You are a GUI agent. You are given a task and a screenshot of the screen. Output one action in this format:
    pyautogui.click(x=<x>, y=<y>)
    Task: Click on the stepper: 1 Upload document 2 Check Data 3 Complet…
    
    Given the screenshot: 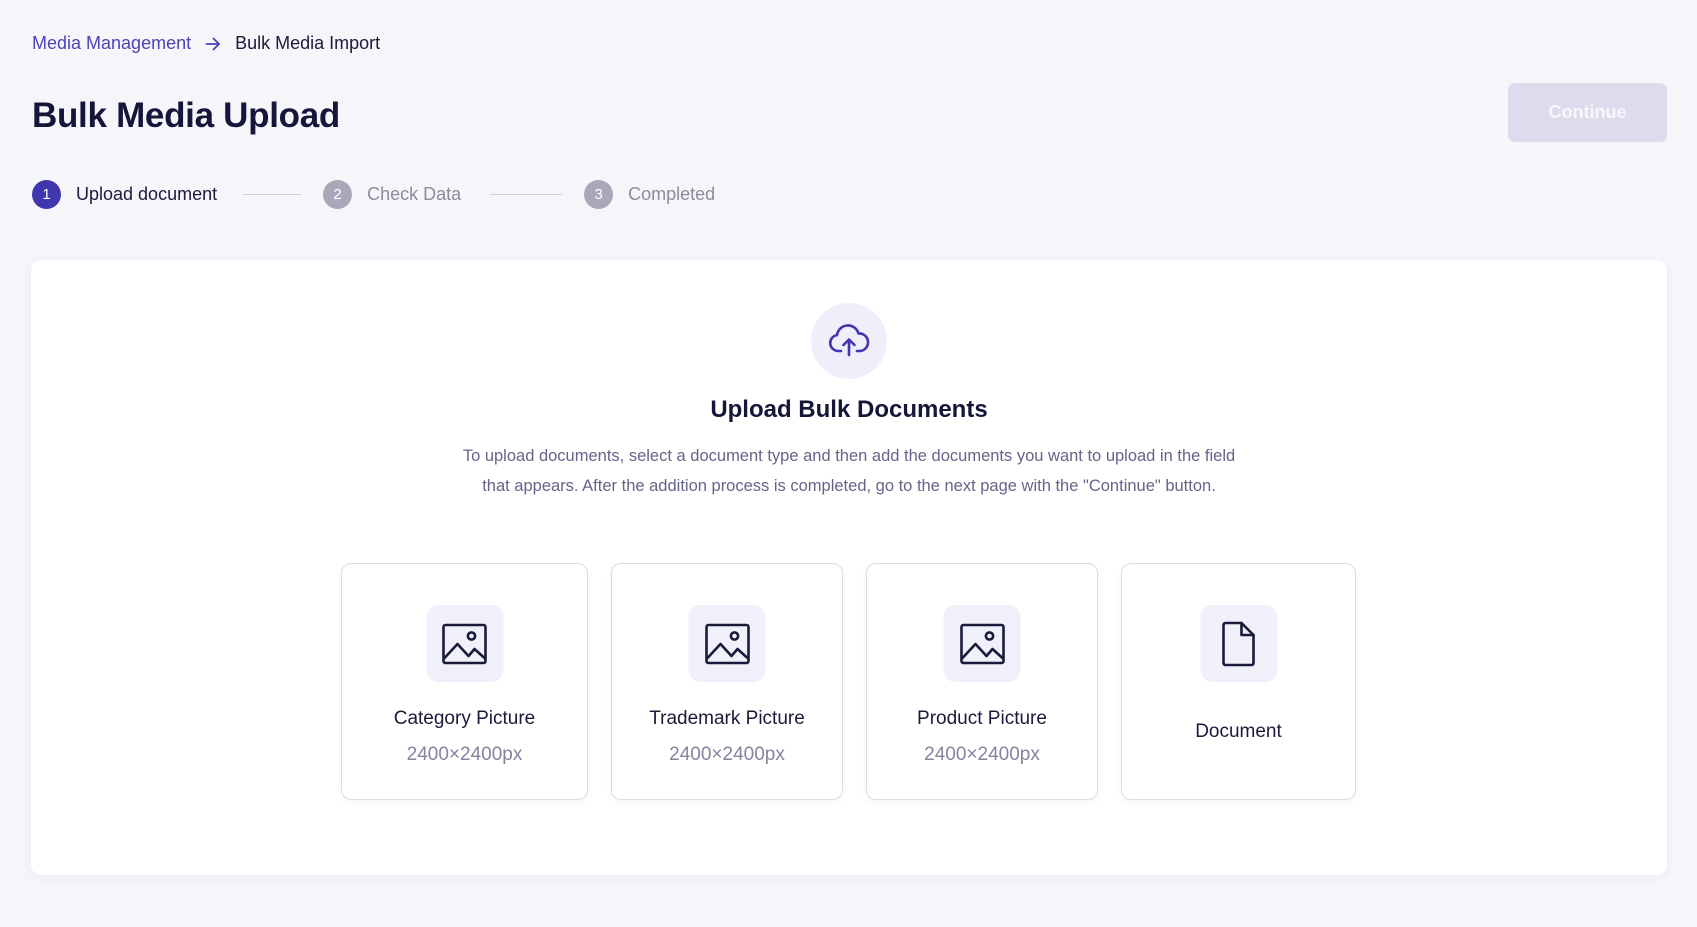 What is the action you would take?
    pyautogui.click(x=373, y=194)
    